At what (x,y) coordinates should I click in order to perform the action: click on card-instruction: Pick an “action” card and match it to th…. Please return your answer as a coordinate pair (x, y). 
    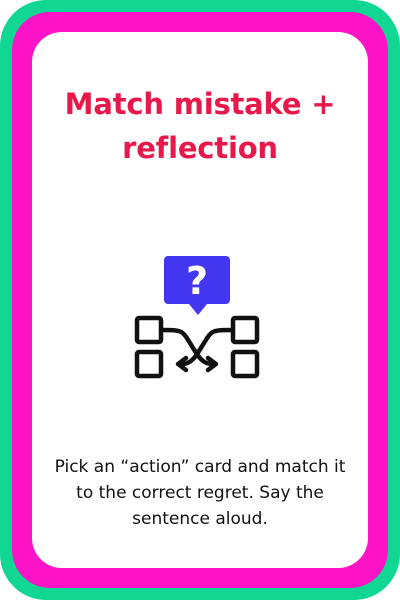
    Looking at the image, I should click on (200, 493).